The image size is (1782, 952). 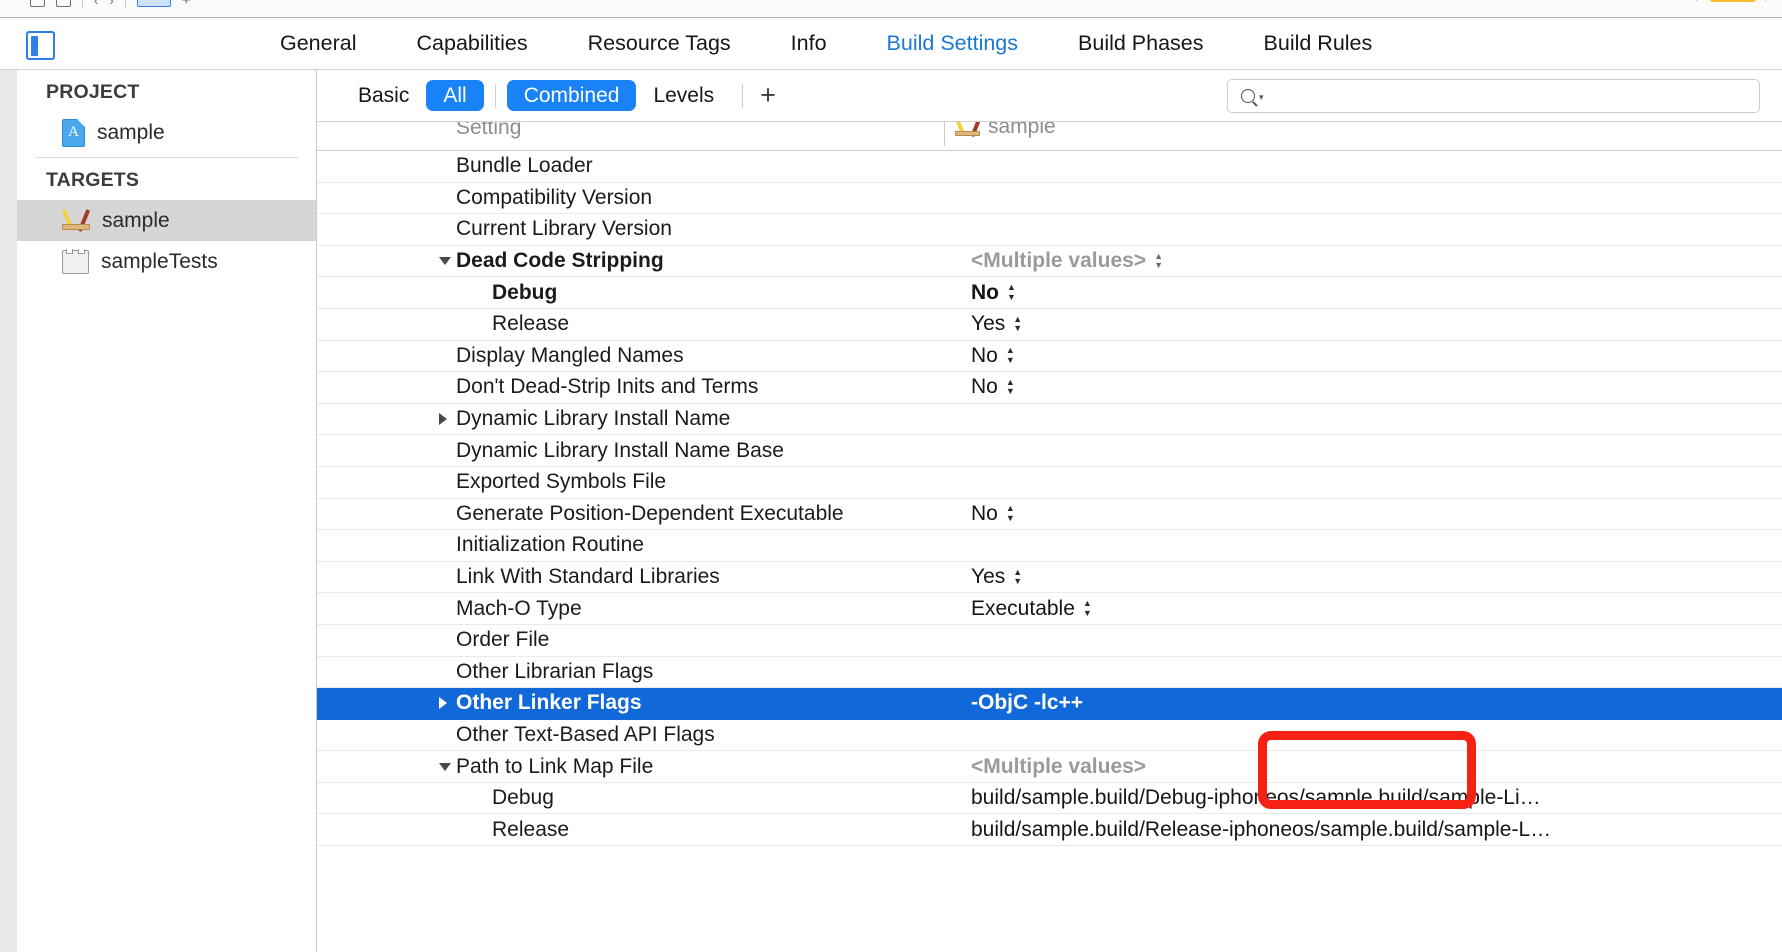 I want to click on search-field: ▾, so click(x=1493, y=96).